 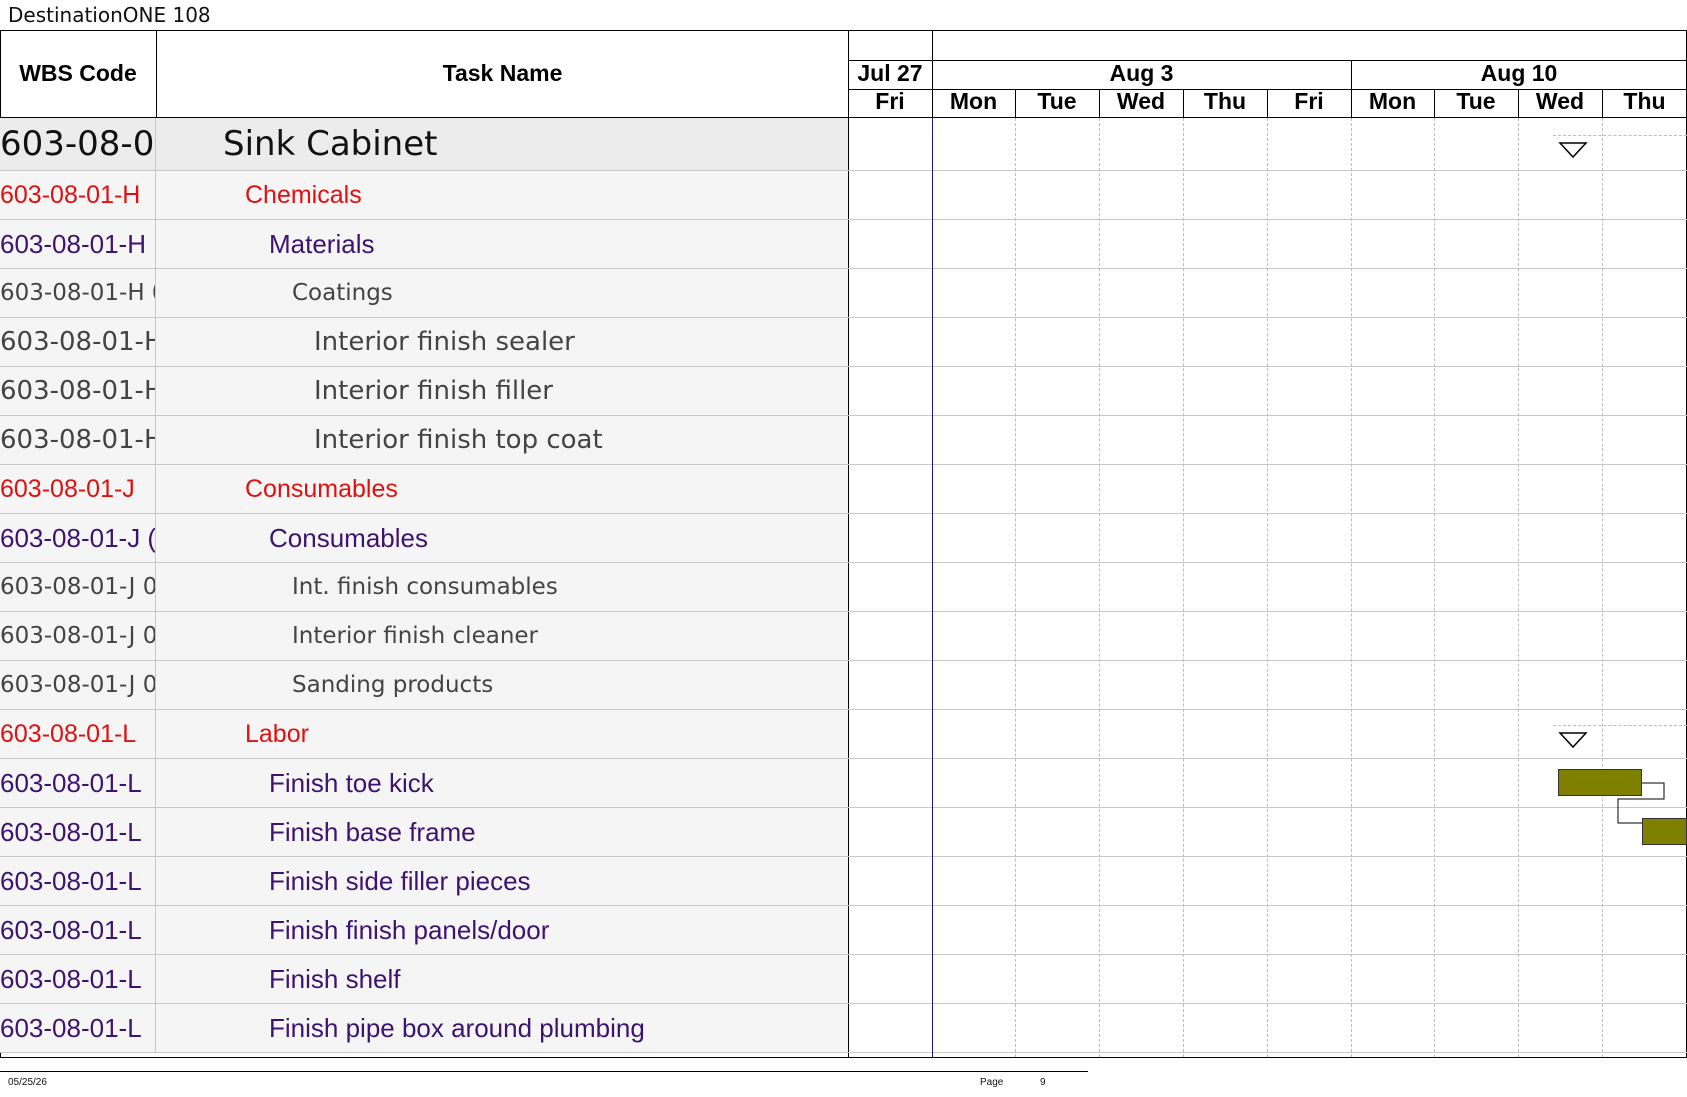 I want to click on task-name-cell: Coatings, so click(x=342, y=293).